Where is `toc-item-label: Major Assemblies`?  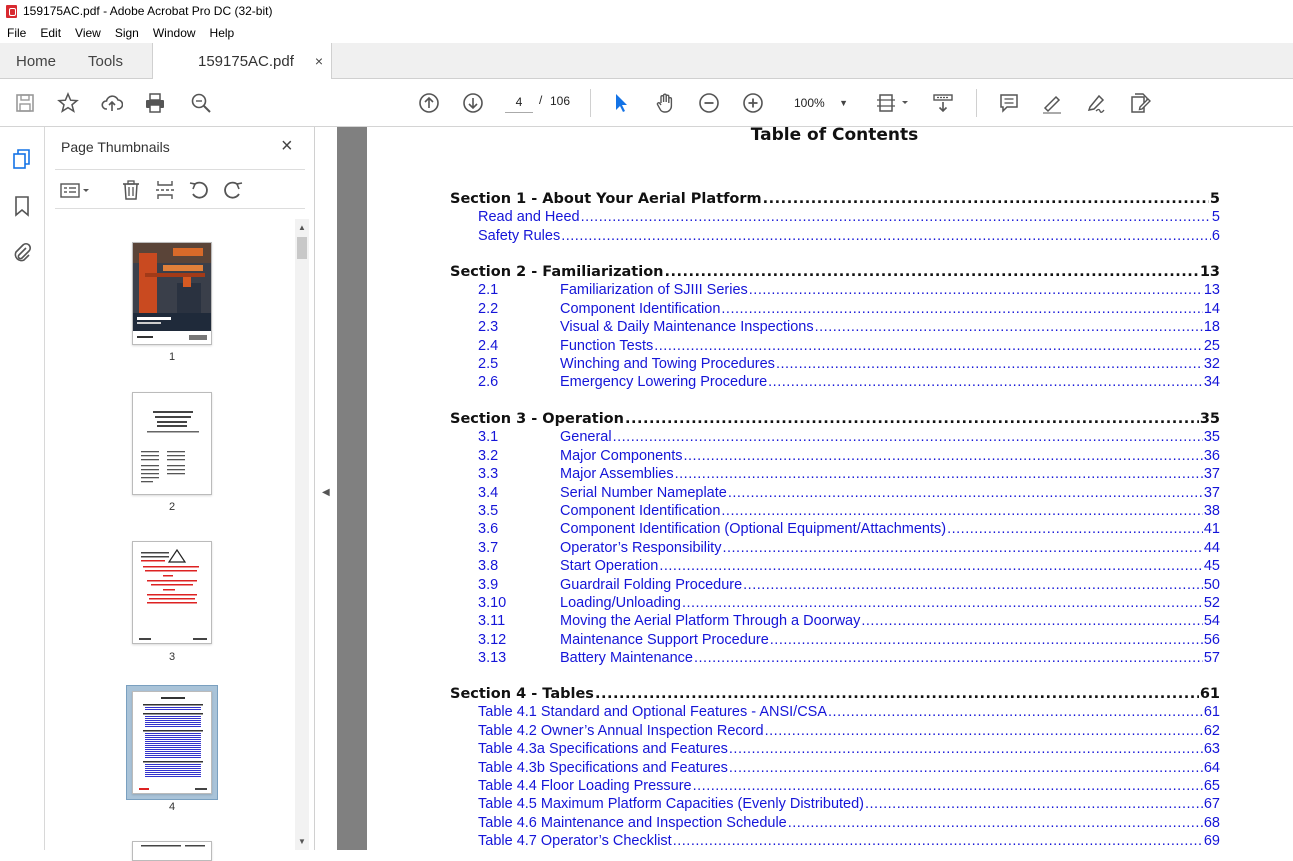 toc-item-label: Major Assemblies is located at coordinates (617, 474).